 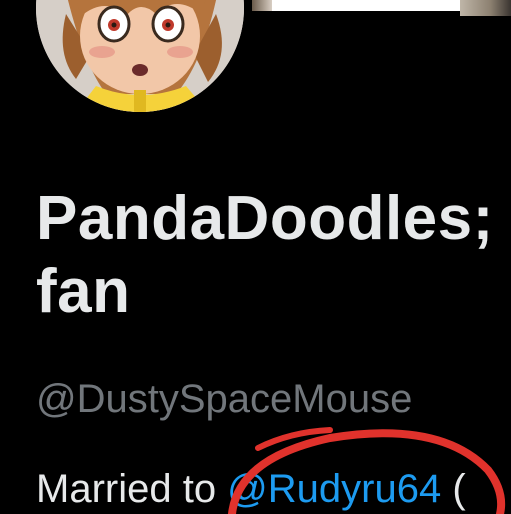 I want to click on avatar-illustration, so click(x=140, y=56).